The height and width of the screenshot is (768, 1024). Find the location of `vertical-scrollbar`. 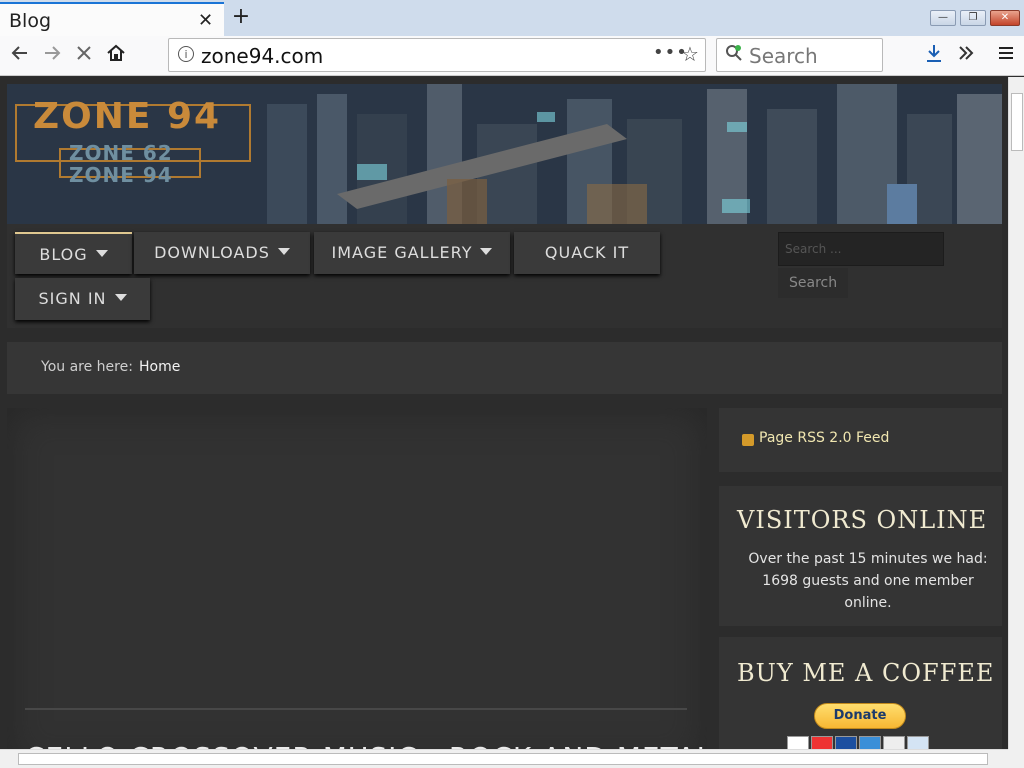

vertical-scrollbar is located at coordinates (1016, 413).